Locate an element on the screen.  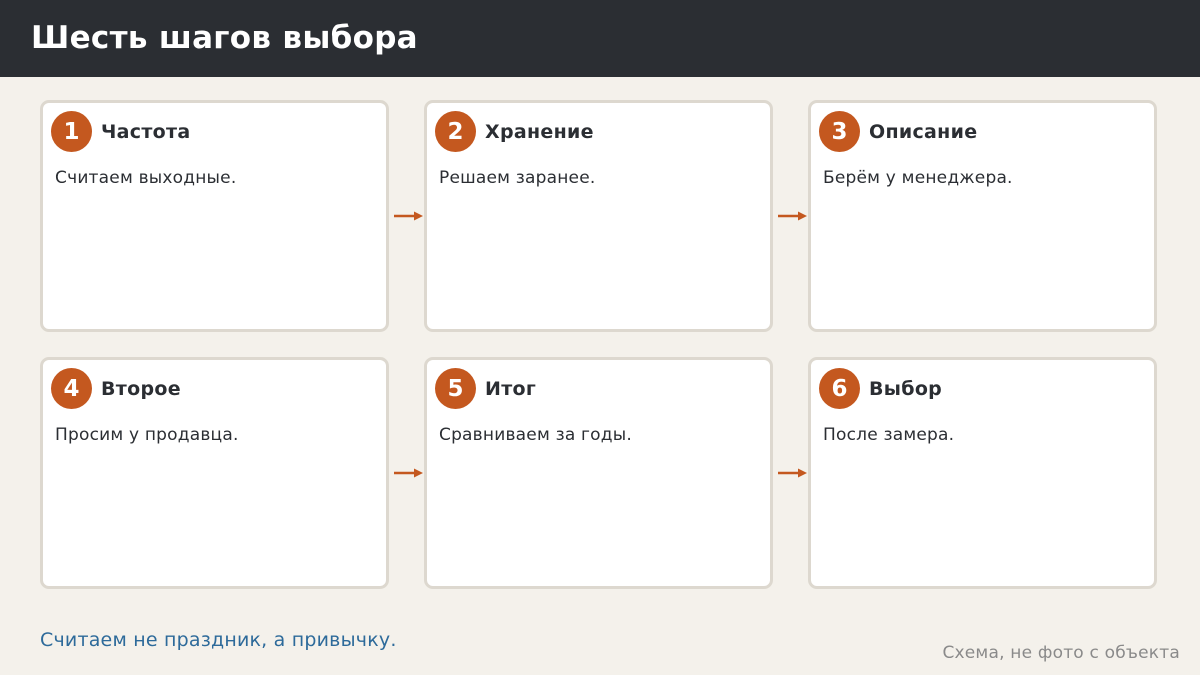
header-bar: Шесть шагов выбора is located at coordinates (600, 38).